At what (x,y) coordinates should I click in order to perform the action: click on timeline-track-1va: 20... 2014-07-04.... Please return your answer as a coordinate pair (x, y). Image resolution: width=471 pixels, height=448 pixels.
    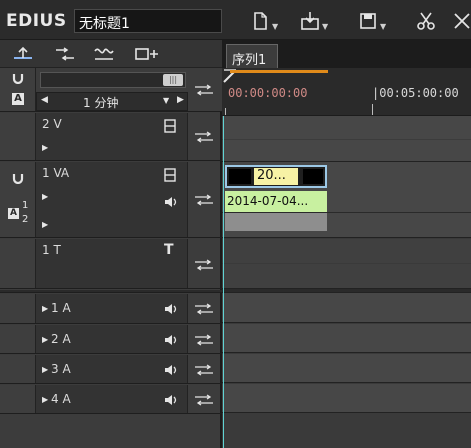
    Looking at the image, I should click on (346, 200).